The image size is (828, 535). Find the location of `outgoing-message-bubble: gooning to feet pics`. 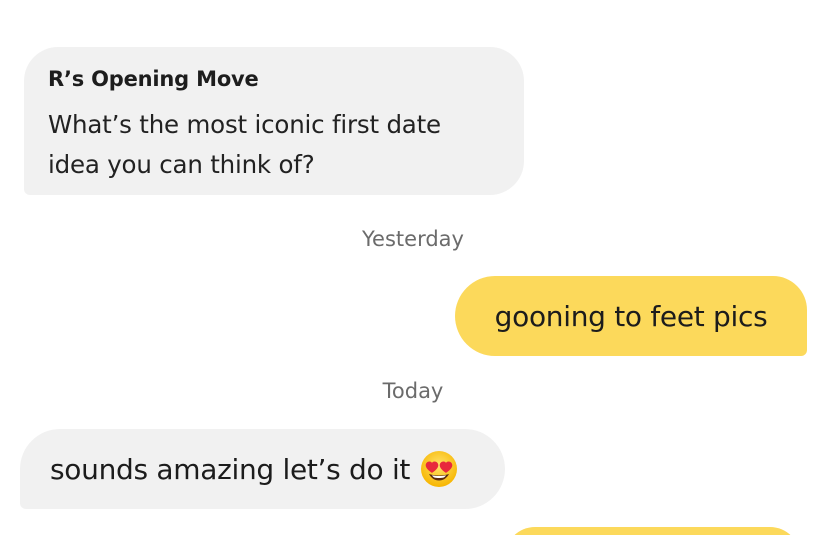

outgoing-message-bubble: gooning to feet pics is located at coordinates (631, 316).